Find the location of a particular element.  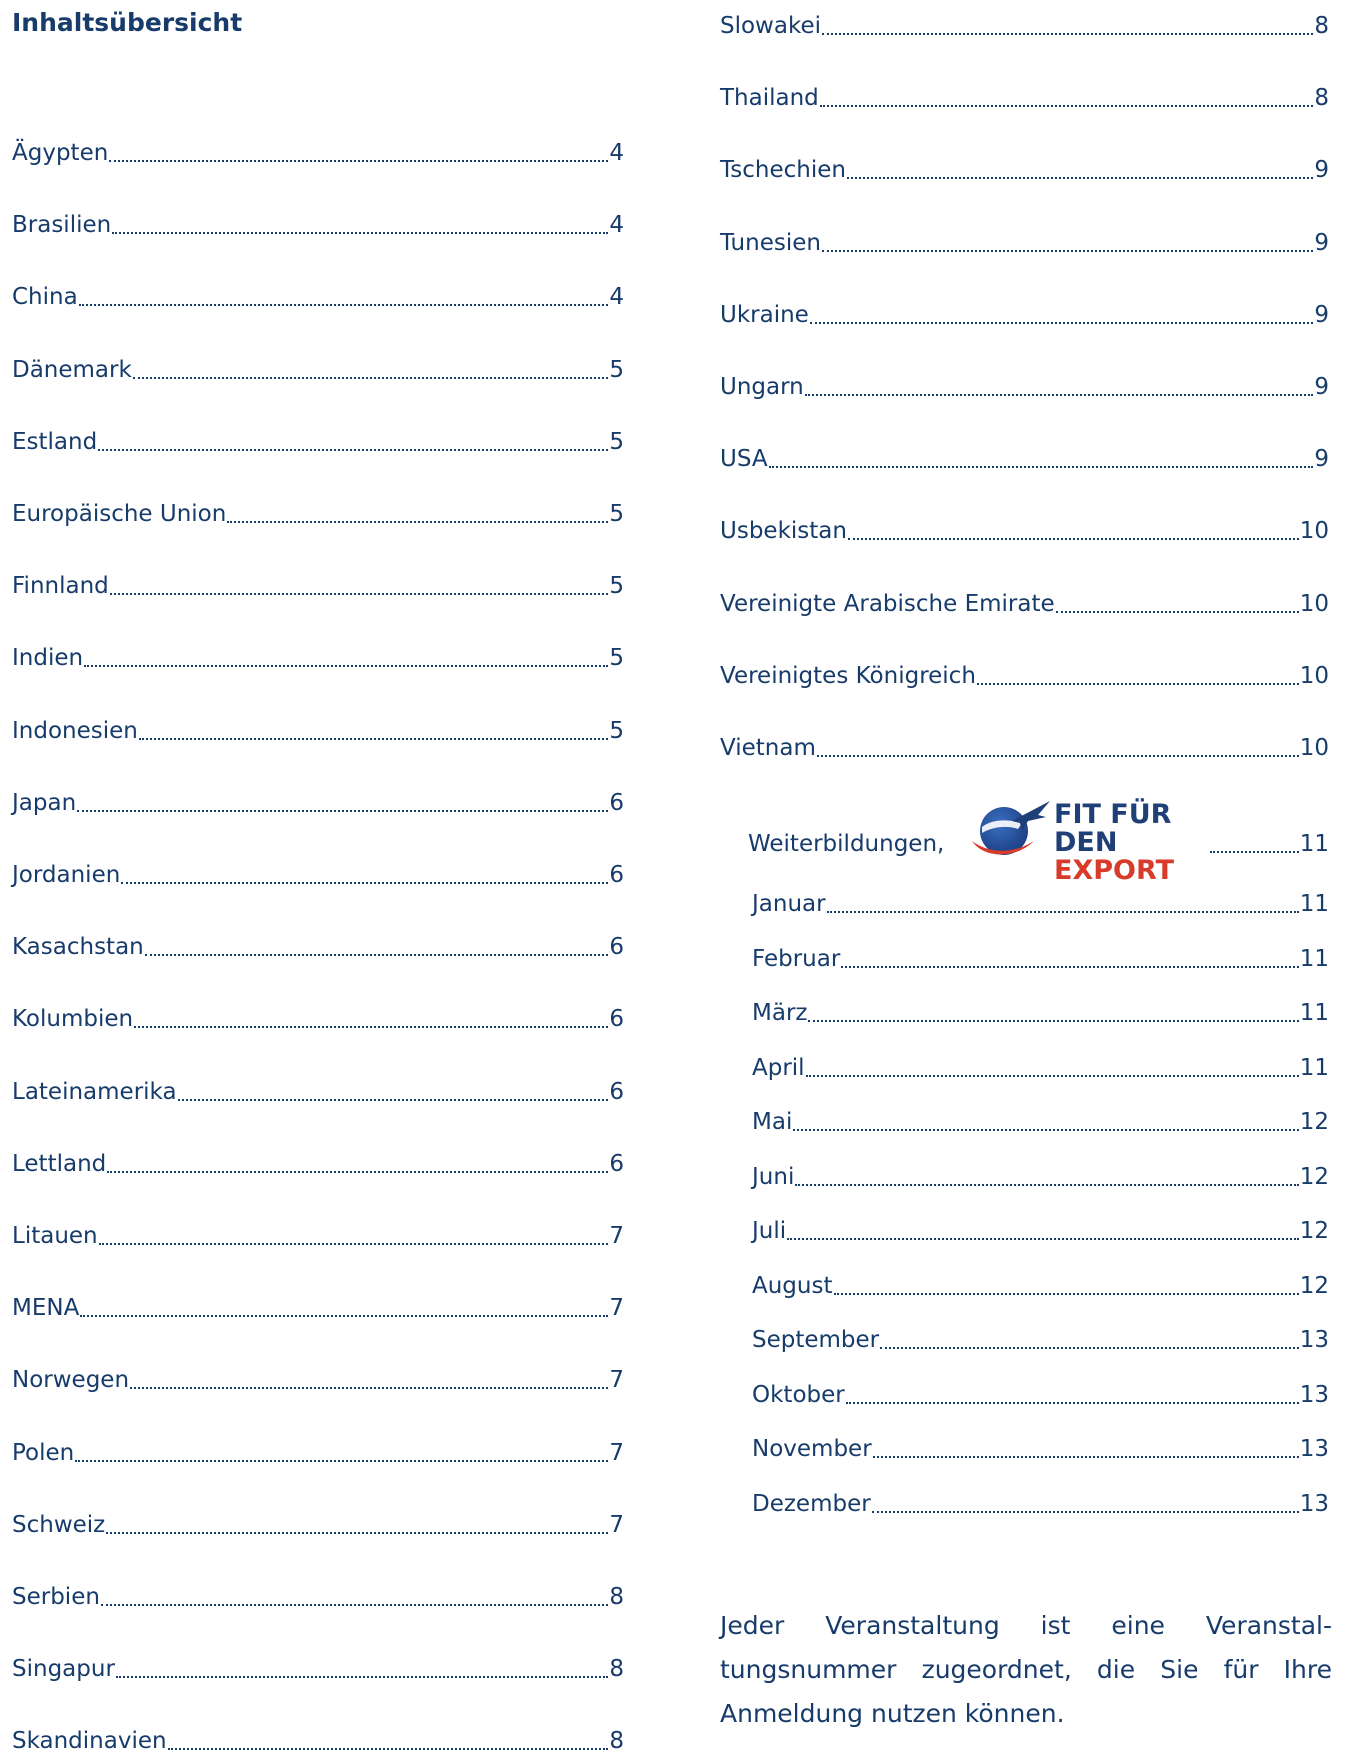

toc-entry: Ukraine 9 is located at coordinates (1024, 315).